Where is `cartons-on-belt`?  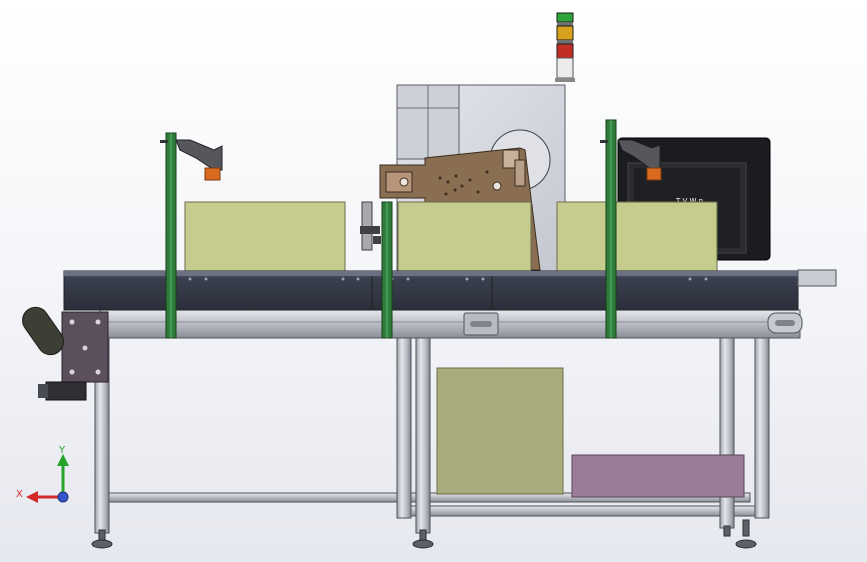
cartons-on-belt is located at coordinates (451, 236).